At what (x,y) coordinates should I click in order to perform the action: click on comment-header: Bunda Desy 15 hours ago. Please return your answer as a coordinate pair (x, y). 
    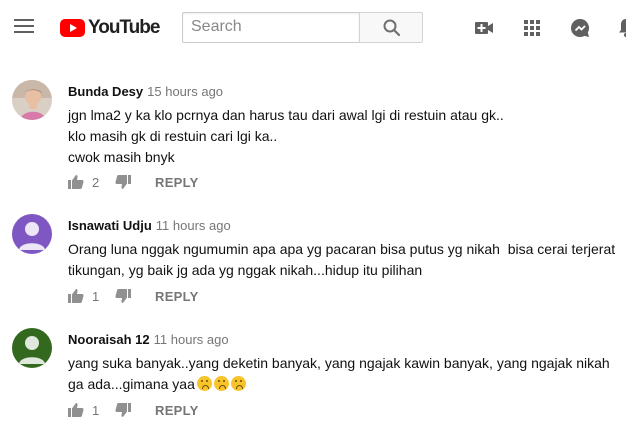
    Looking at the image, I should click on (145, 91).